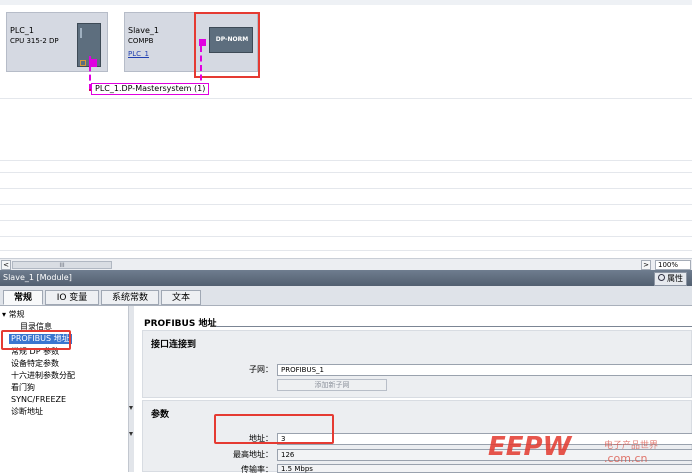  Describe the element at coordinates (646, 265) in the screenshot. I see `scroll-right-button: >` at that location.